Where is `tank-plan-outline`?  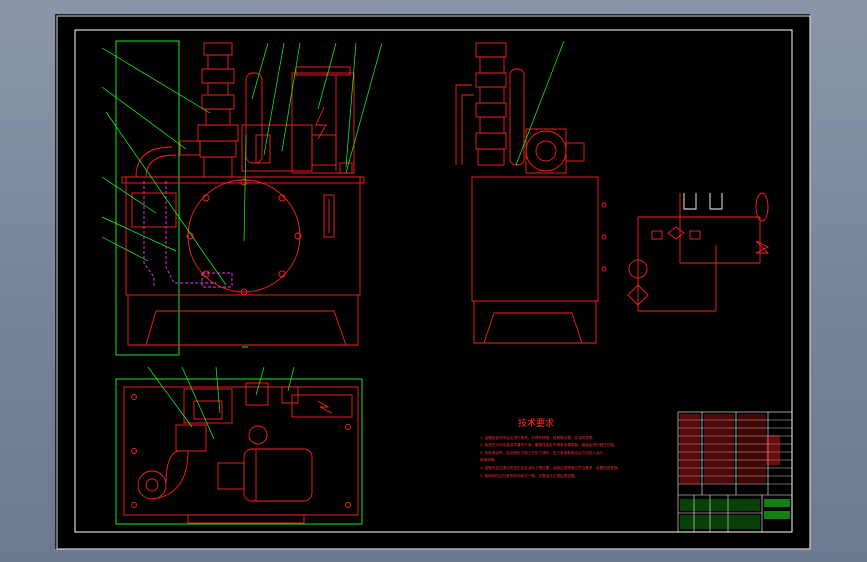 tank-plan-outline is located at coordinates (241, 451).